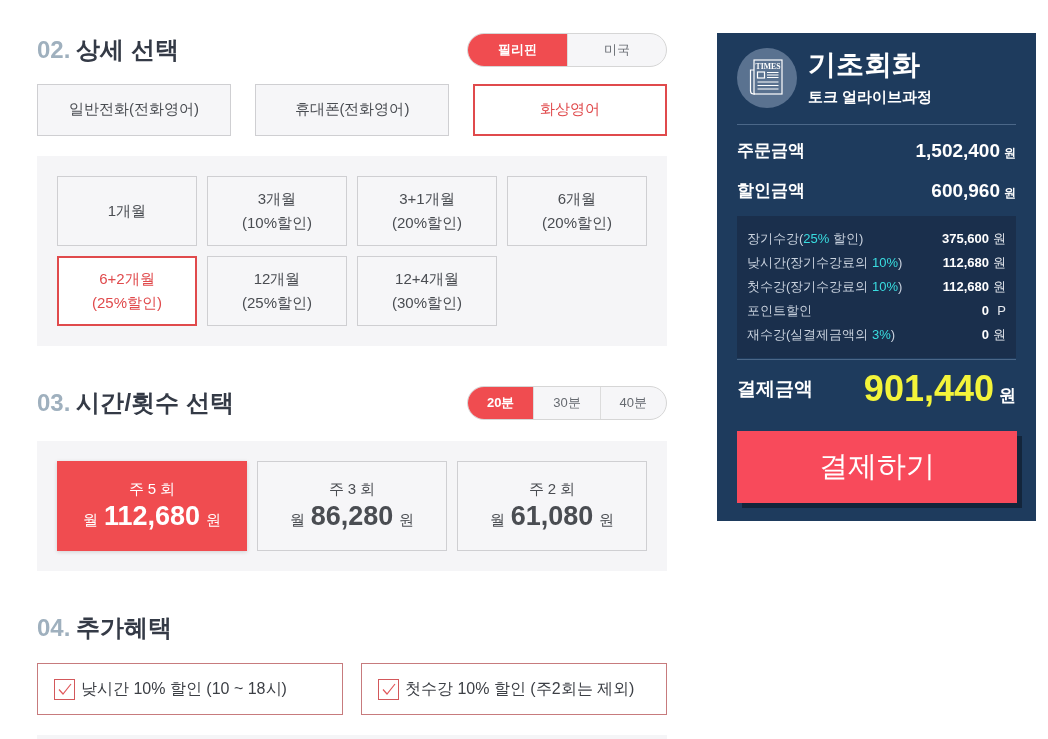 Image resolution: width=1048 pixels, height=739 pixels. I want to click on frequency-button: 주 5 회 월 112,680 원, so click(152, 506).